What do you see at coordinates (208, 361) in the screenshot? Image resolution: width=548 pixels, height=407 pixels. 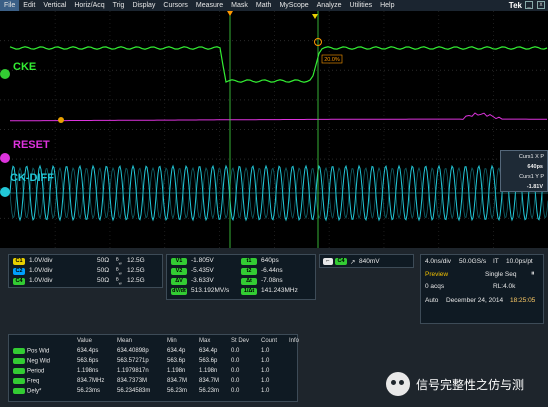 I see `measurement-max: 563.6p` at bounding box center [208, 361].